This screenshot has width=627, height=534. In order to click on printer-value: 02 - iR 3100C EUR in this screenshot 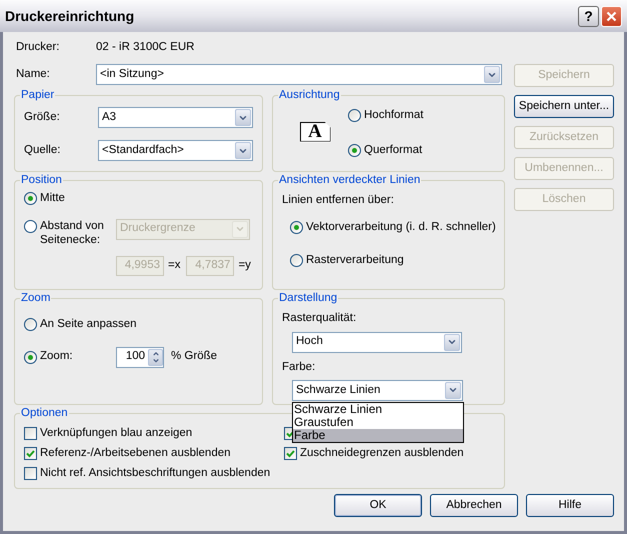, I will do `click(145, 48)`.